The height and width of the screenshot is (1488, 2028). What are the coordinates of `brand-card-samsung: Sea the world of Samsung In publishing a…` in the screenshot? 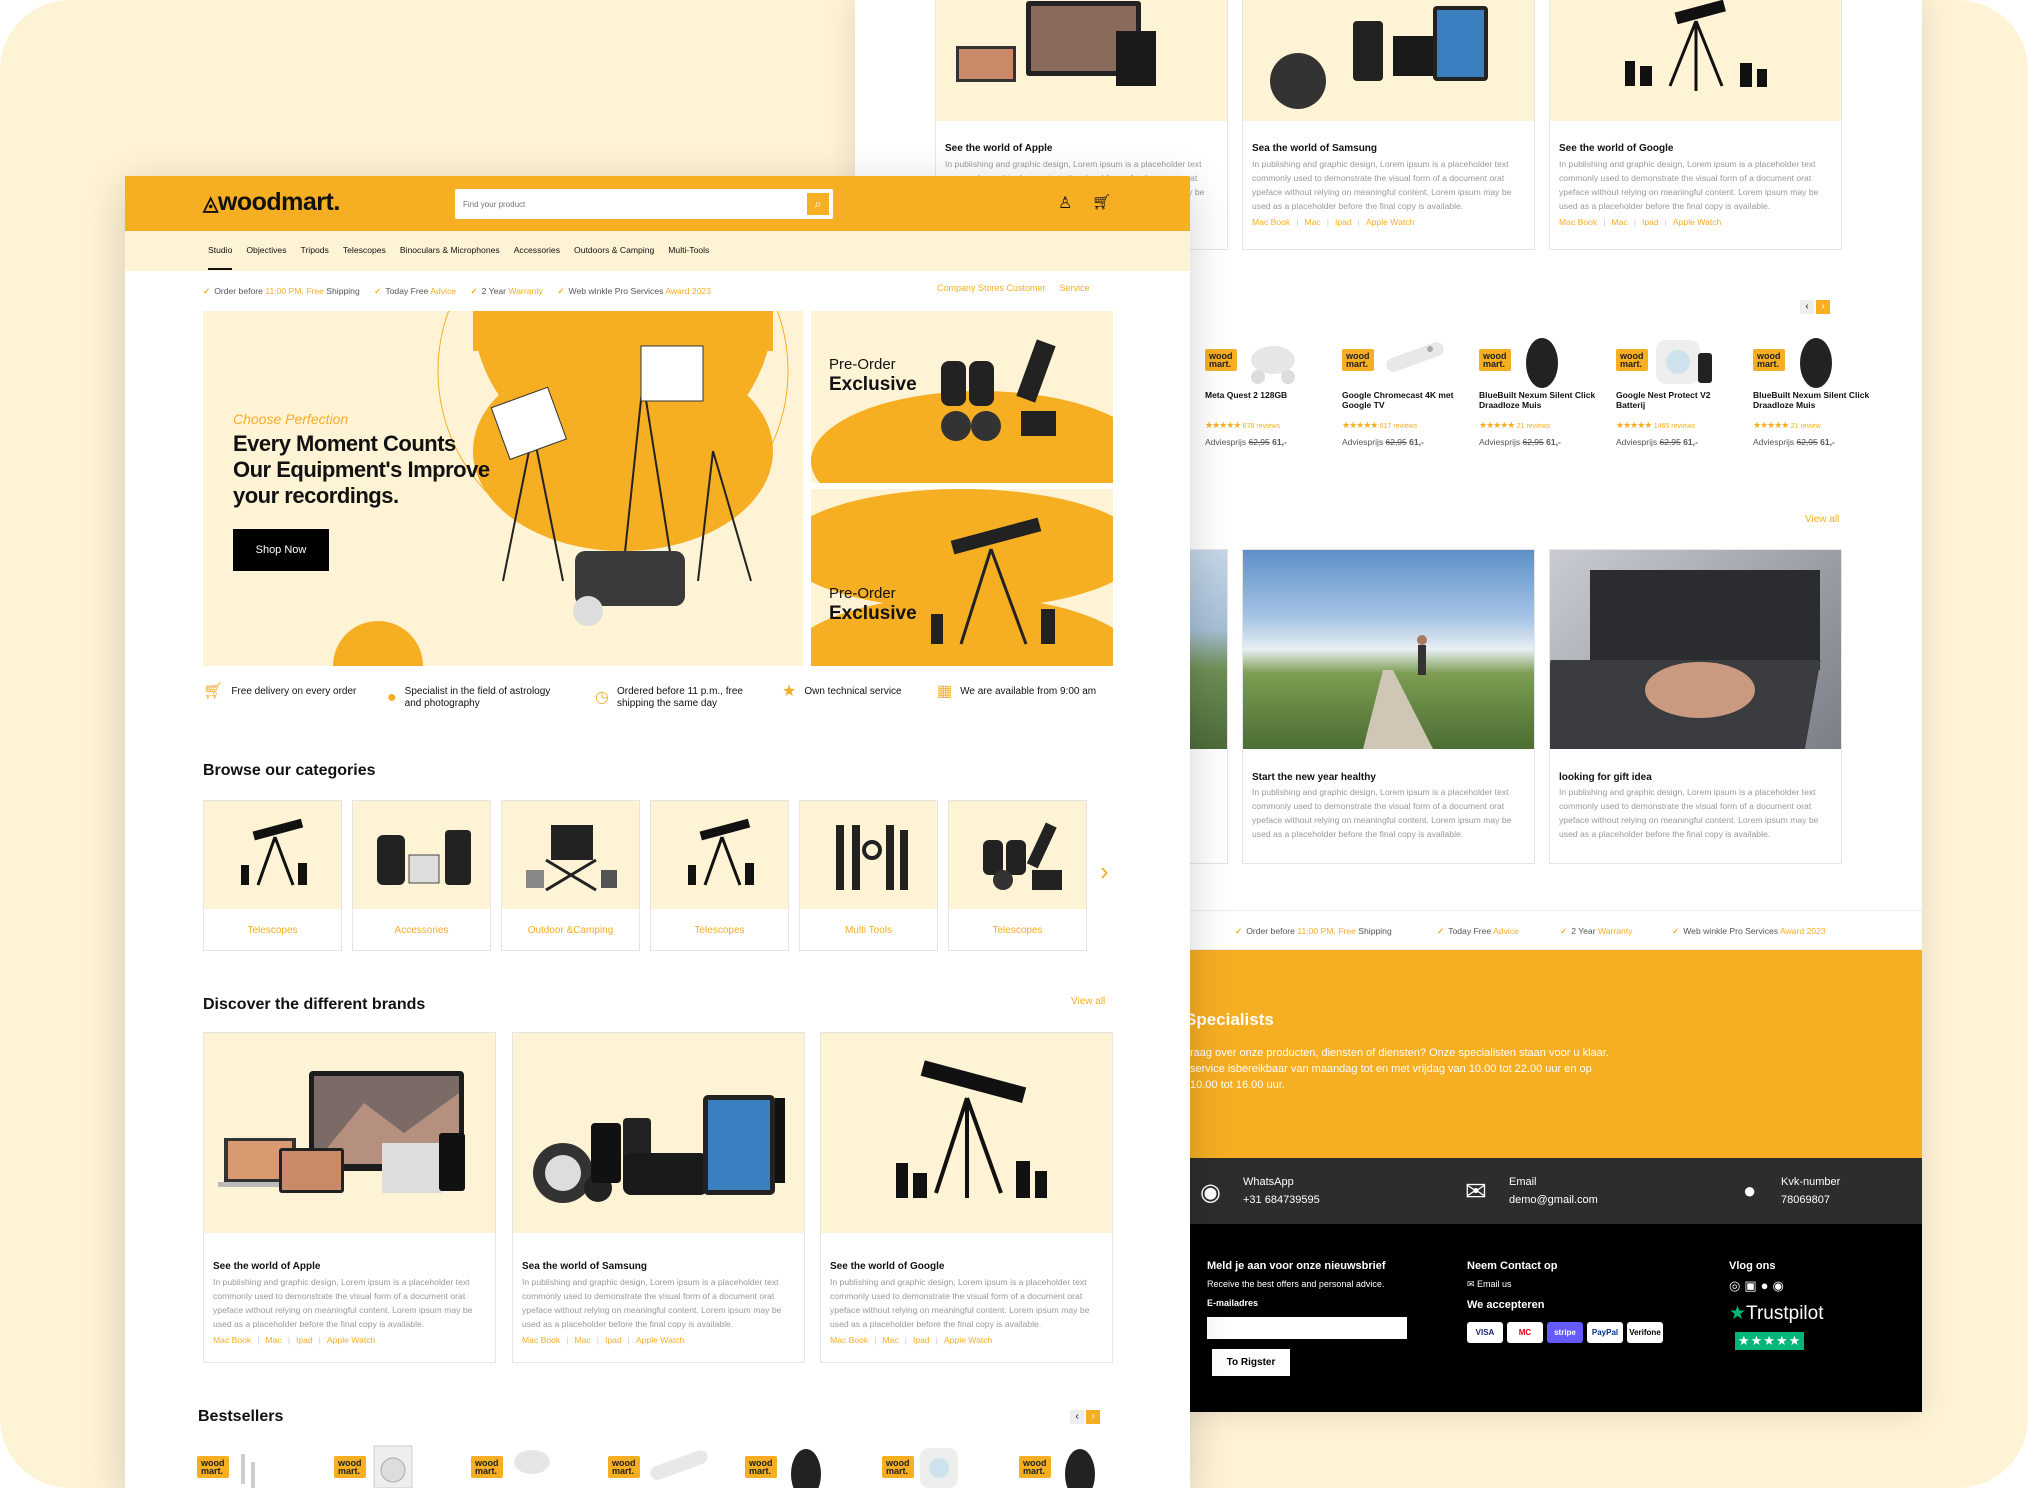 It's located at (658, 1197).